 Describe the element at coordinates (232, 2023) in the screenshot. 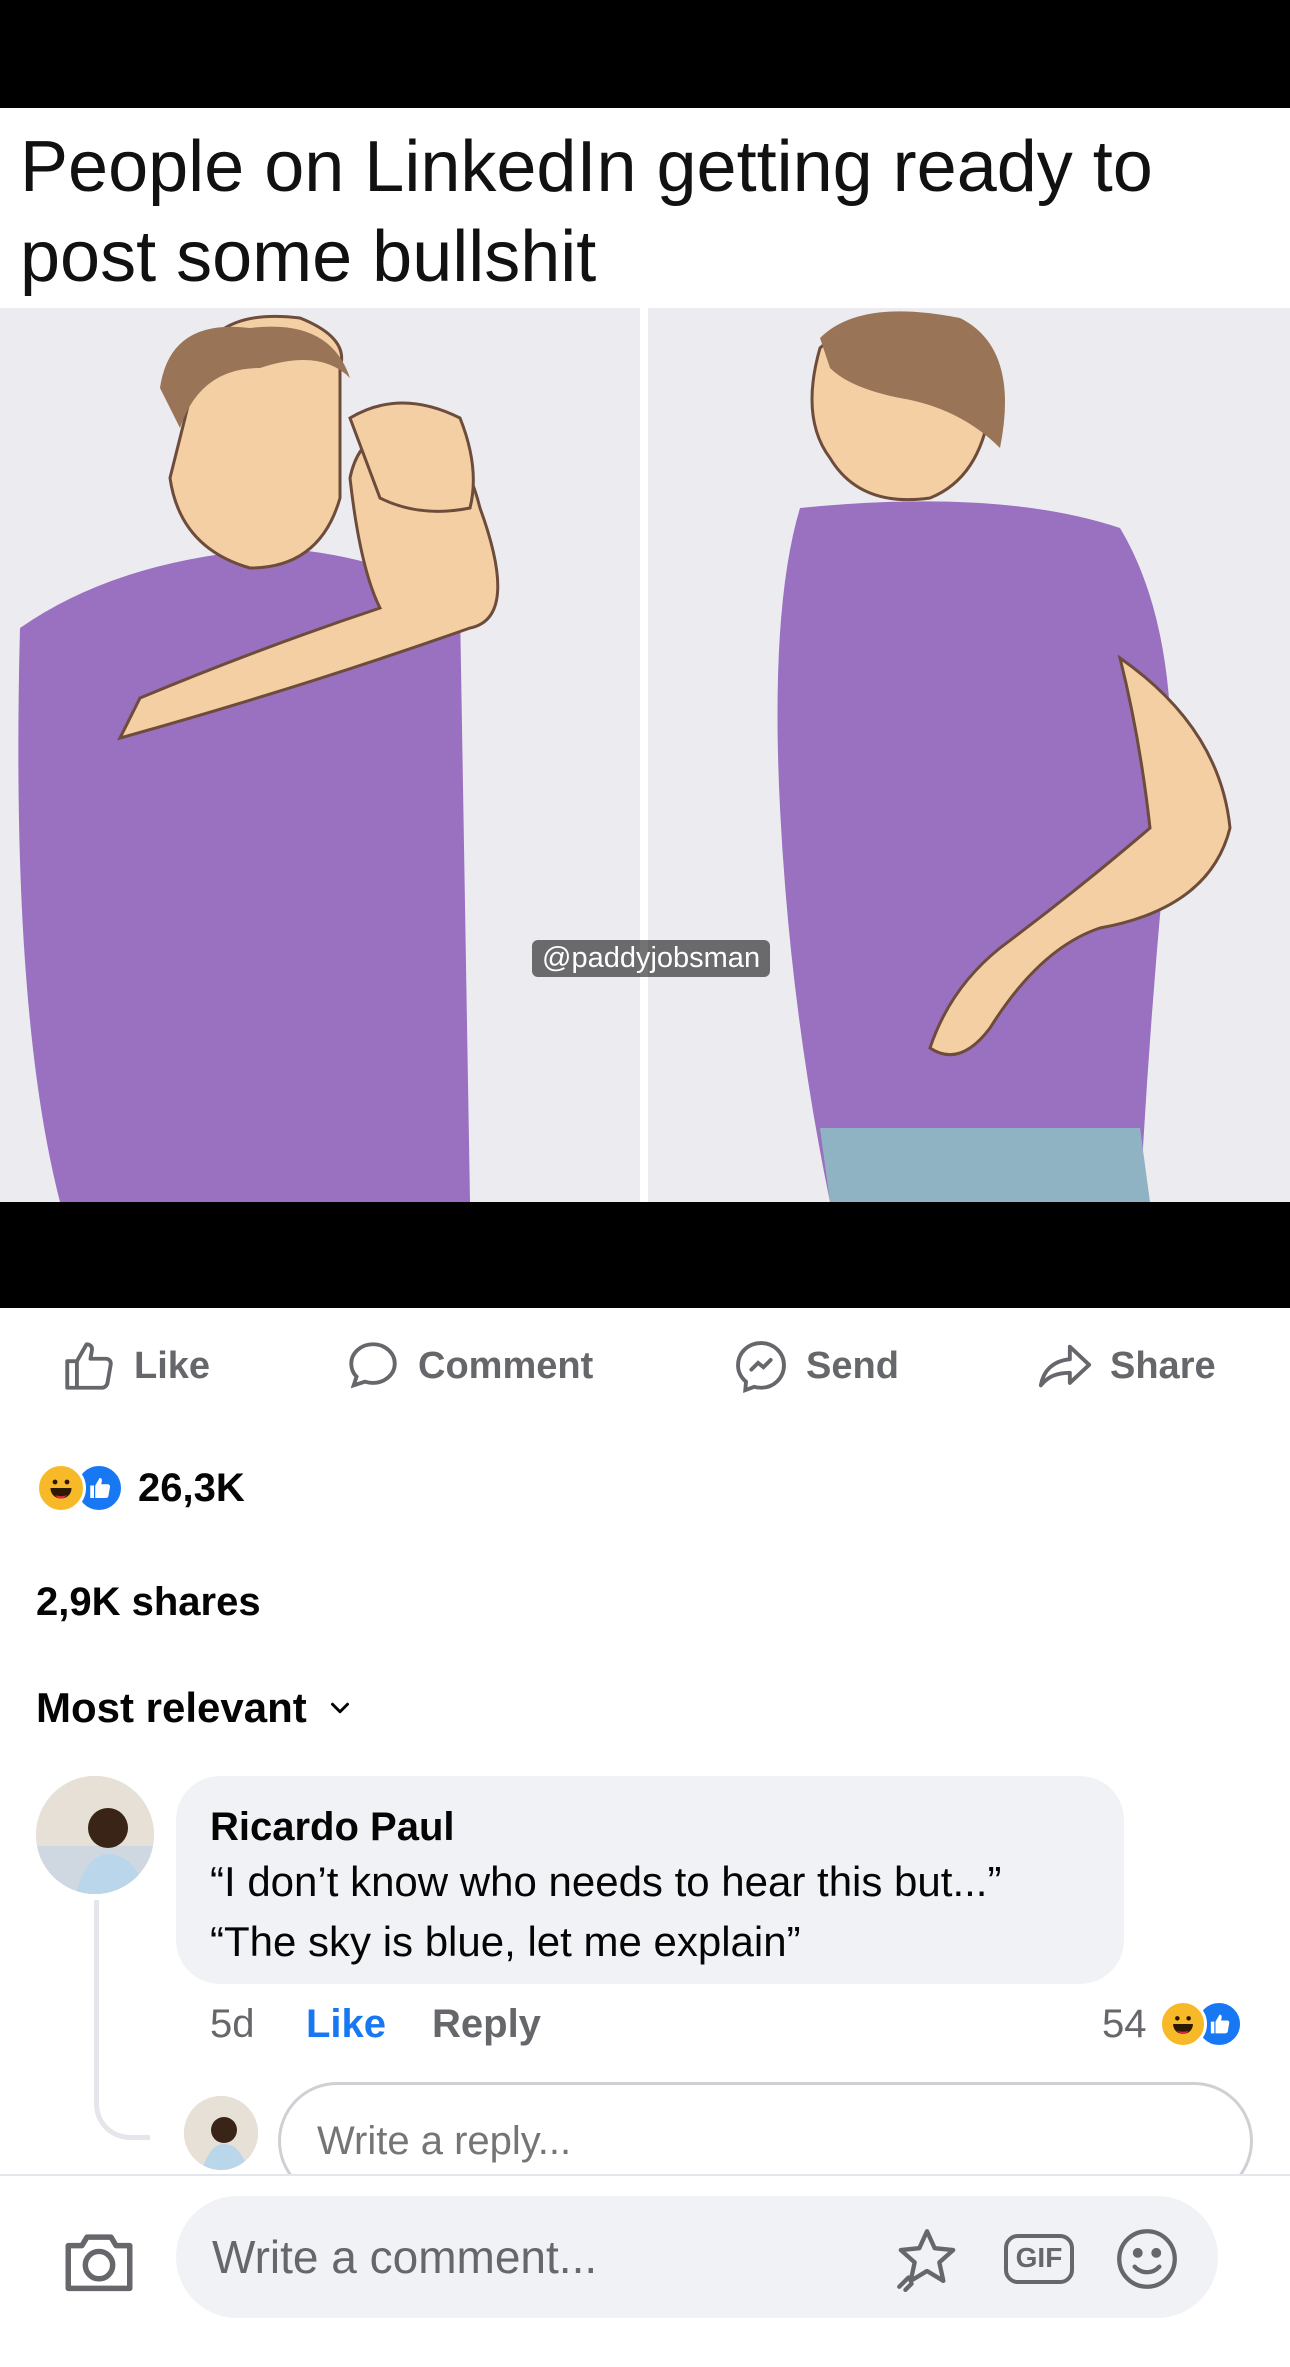

I see `comment-timestamp: 5d` at that location.